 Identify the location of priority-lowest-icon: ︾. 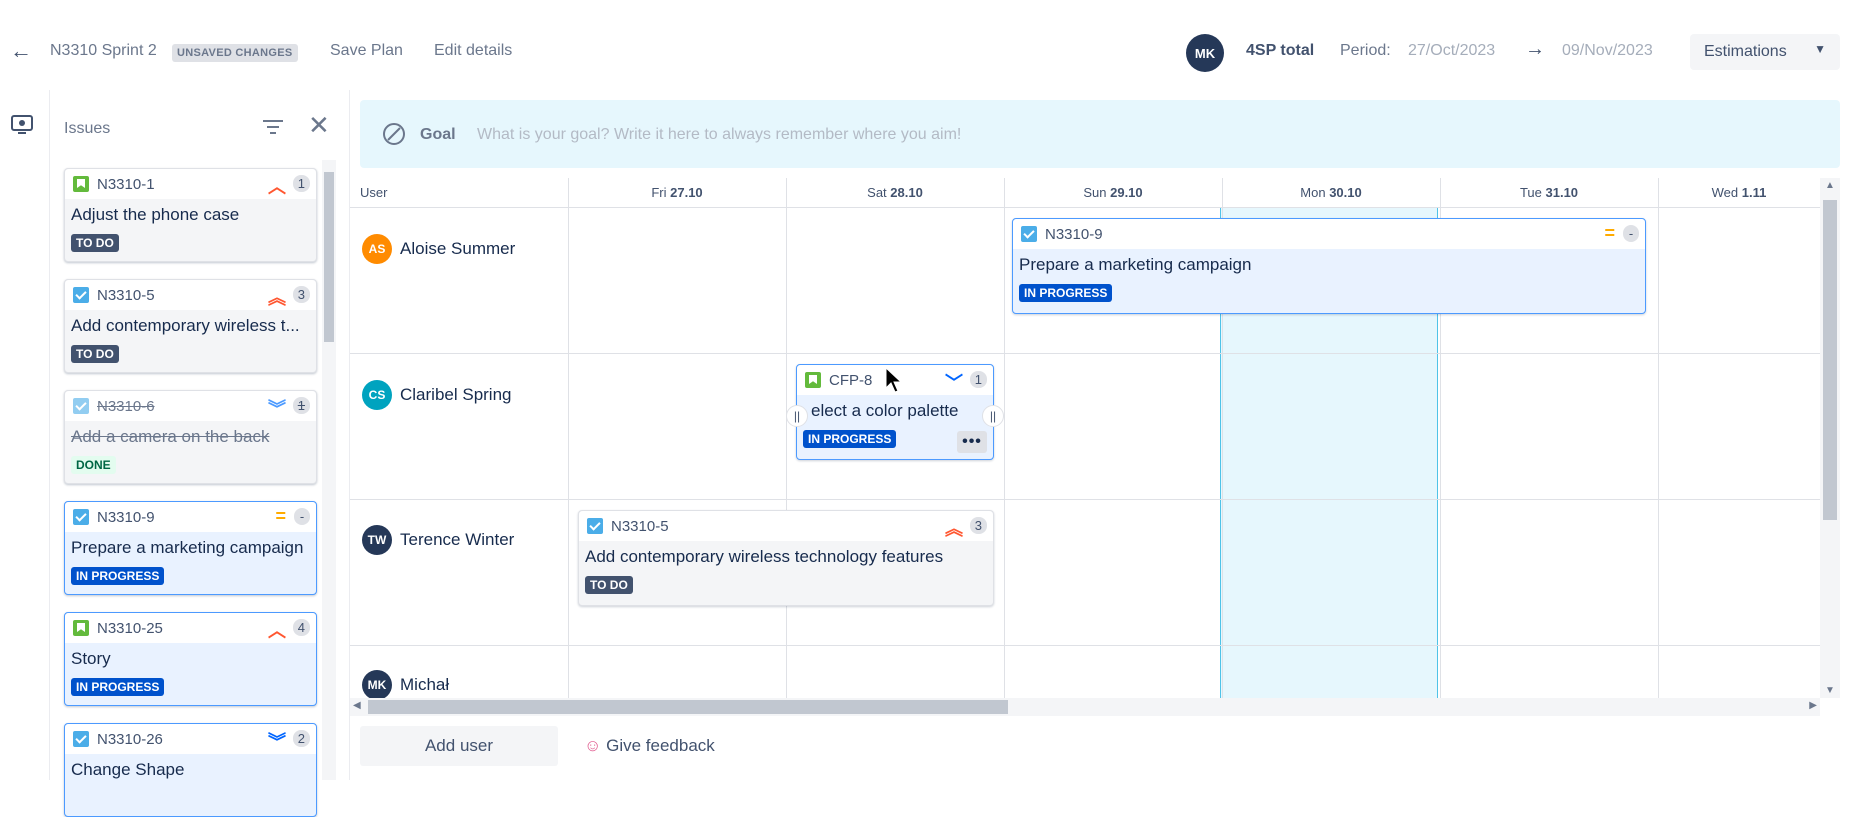
(277, 742).